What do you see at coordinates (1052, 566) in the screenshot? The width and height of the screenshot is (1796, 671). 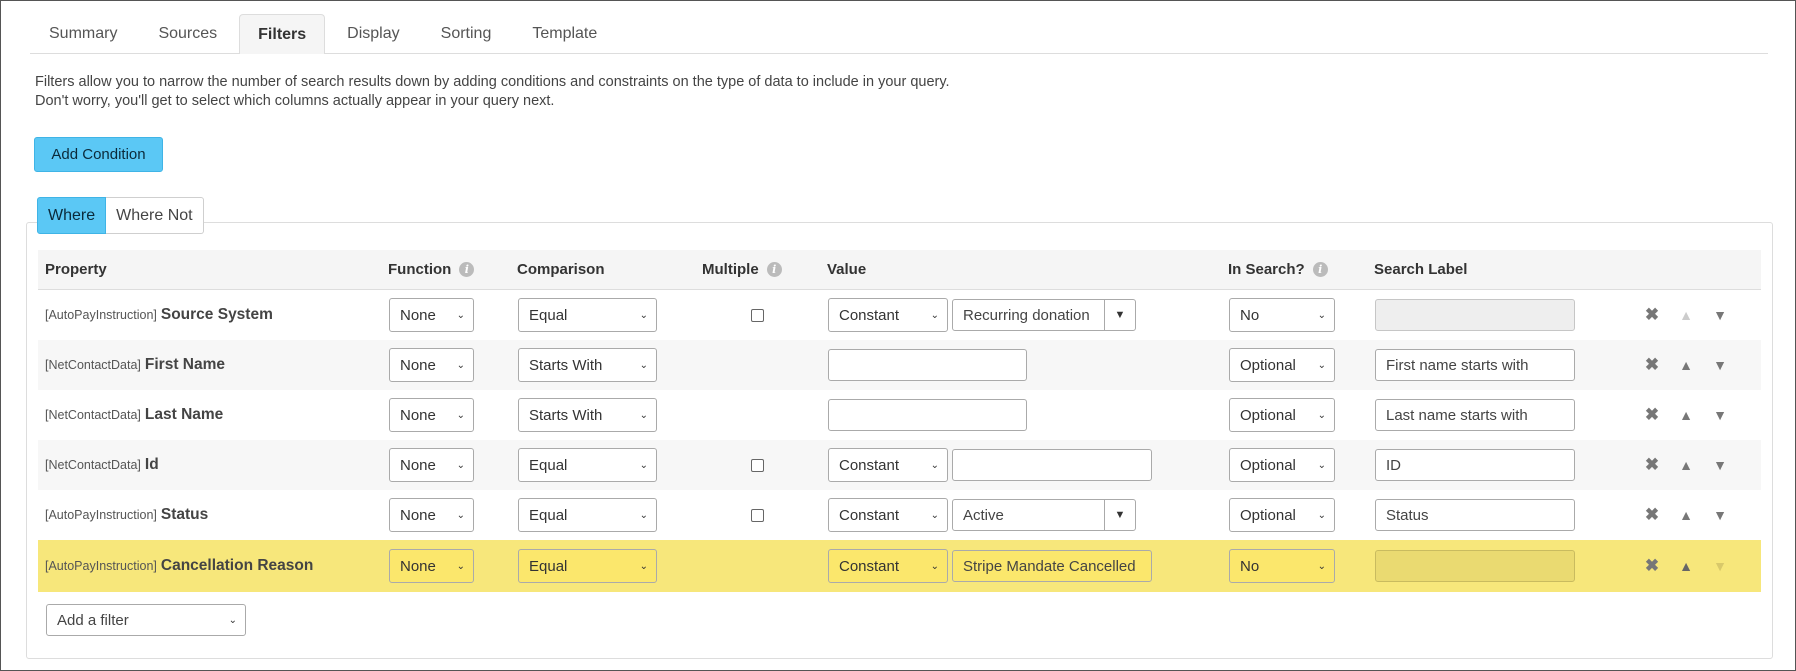 I see `value-input: Stripe Mandate Cancelled` at bounding box center [1052, 566].